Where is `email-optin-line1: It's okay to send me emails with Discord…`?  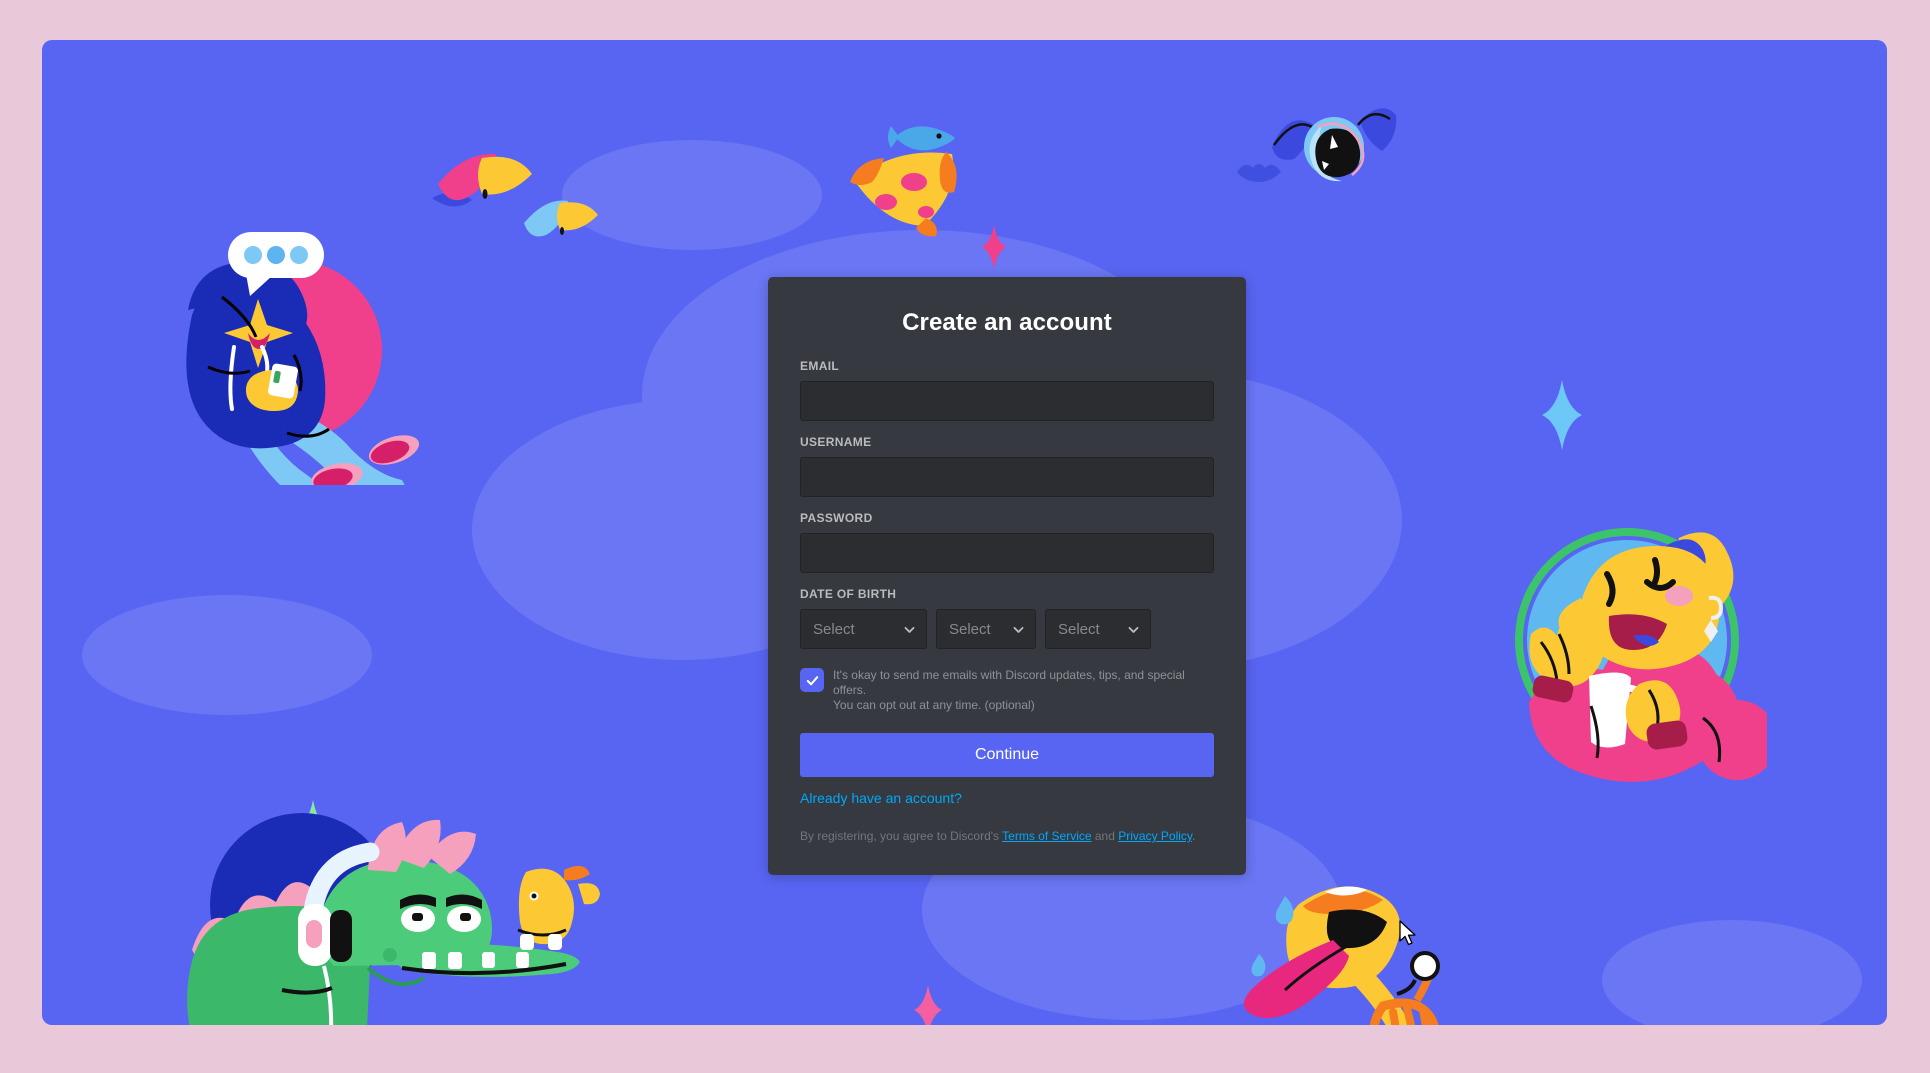
email-optin-line1: It's okay to send me emails with Discord… is located at coordinates (1009, 682).